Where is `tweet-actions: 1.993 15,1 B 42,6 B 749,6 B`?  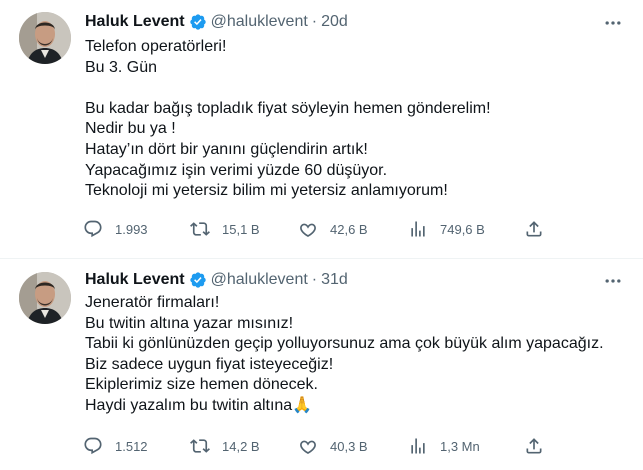
tweet-actions: 1.993 15,1 B 42,6 B 749,6 B is located at coordinates (321, 231).